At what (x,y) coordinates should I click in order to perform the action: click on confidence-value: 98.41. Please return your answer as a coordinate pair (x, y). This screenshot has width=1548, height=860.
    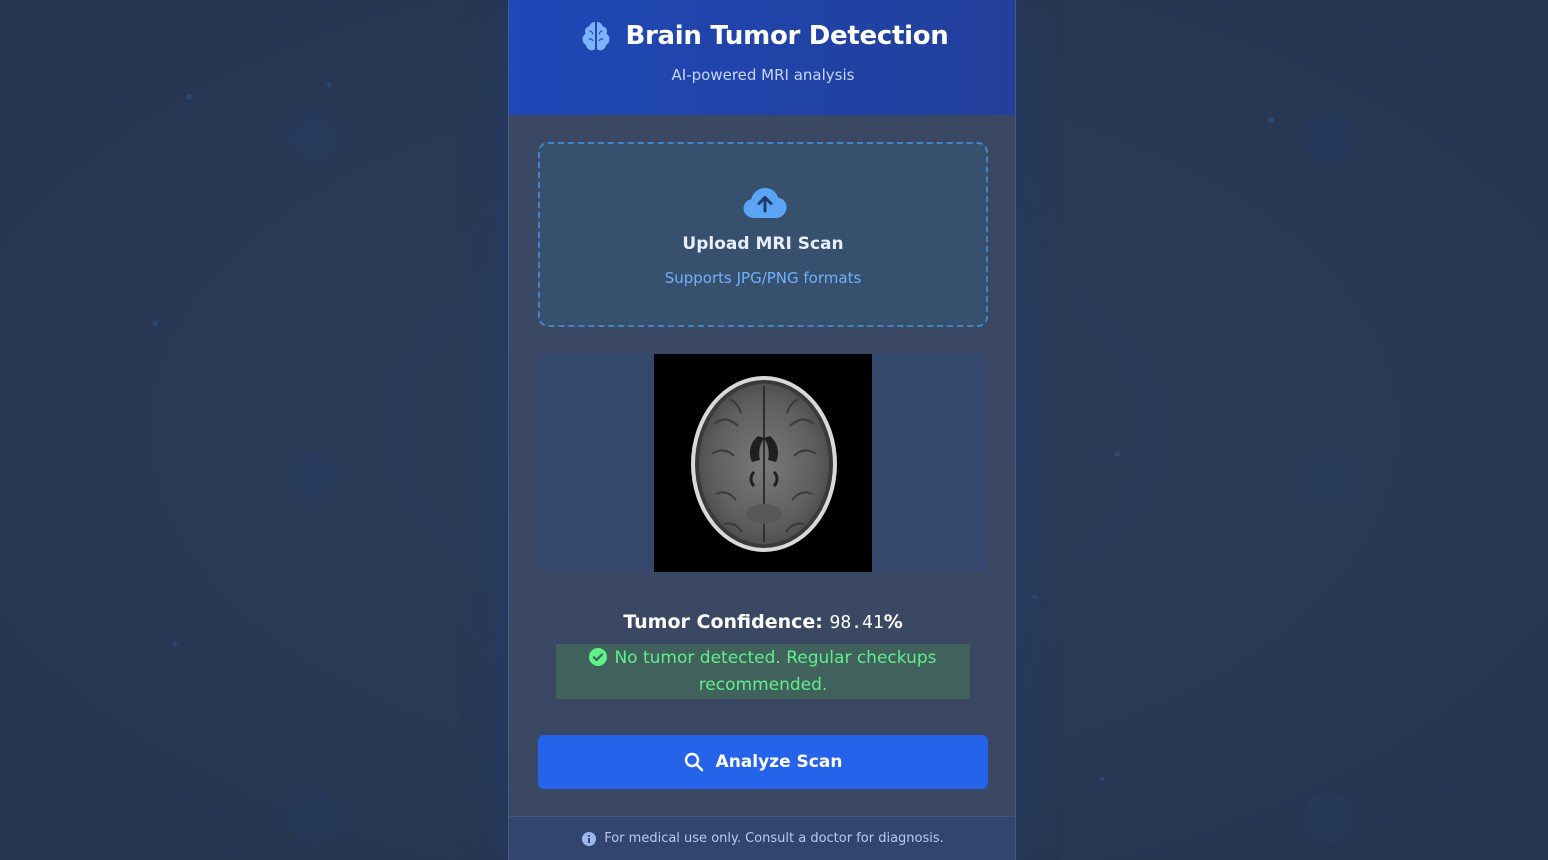
    Looking at the image, I should click on (856, 622).